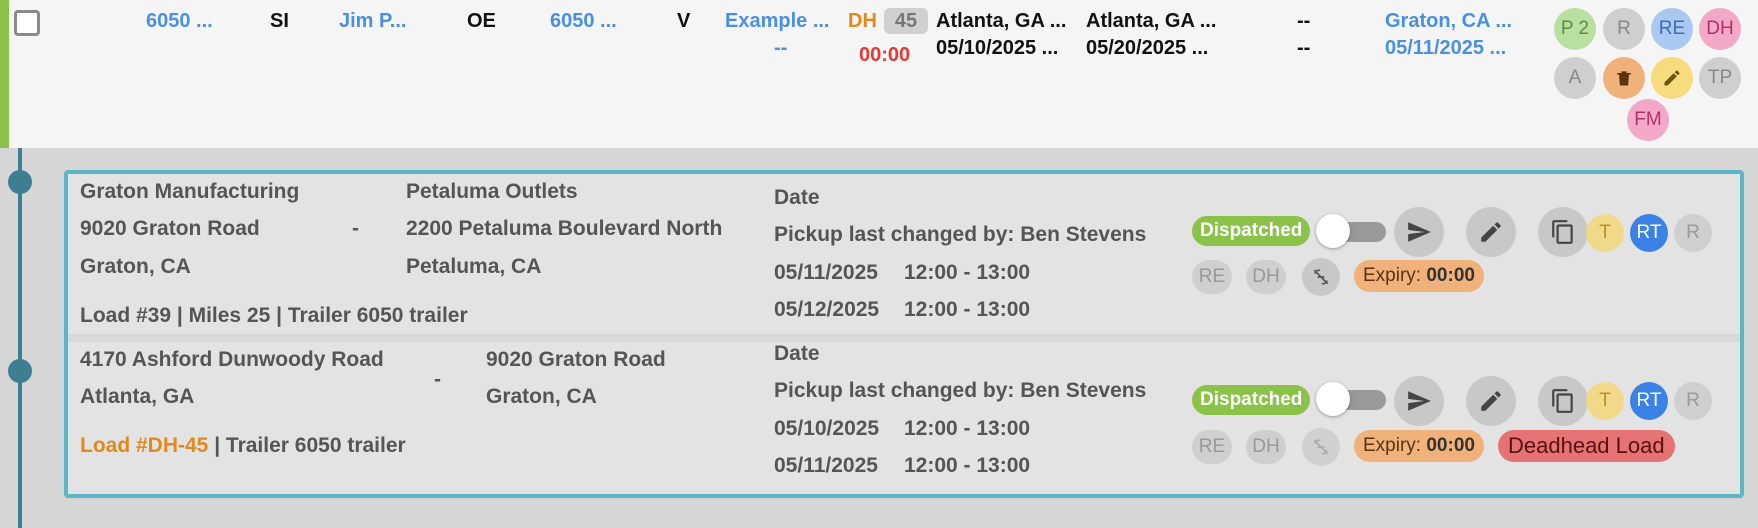 Image resolution: width=1758 pixels, height=528 pixels. What do you see at coordinates (827, 428) in the screenshot?
I see `pickup-date: 05/10/2025` at bounding box center [827, 428].